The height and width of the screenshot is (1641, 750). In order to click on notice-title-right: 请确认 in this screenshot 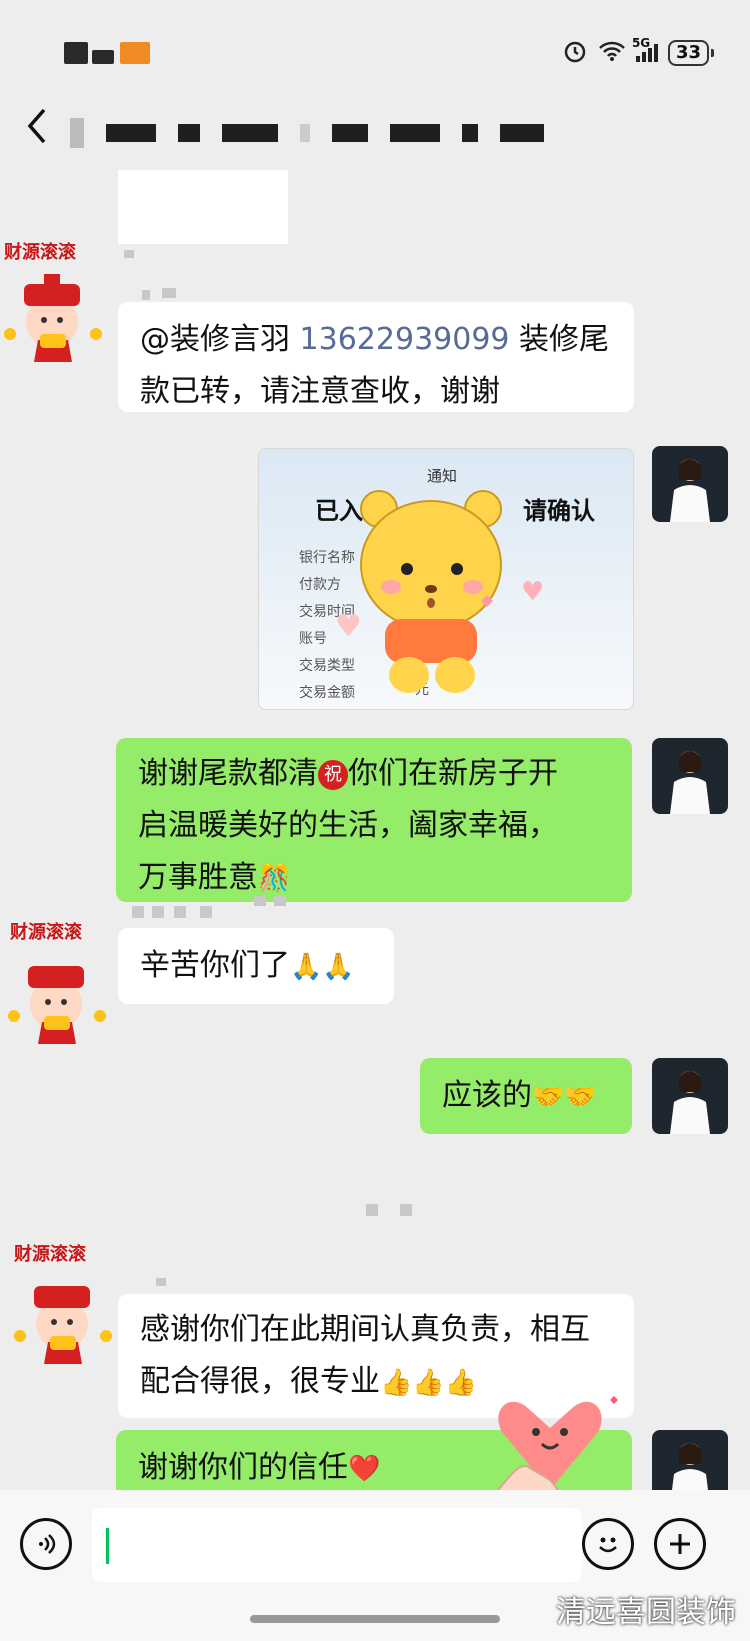, I will do `click(559, 511)`.